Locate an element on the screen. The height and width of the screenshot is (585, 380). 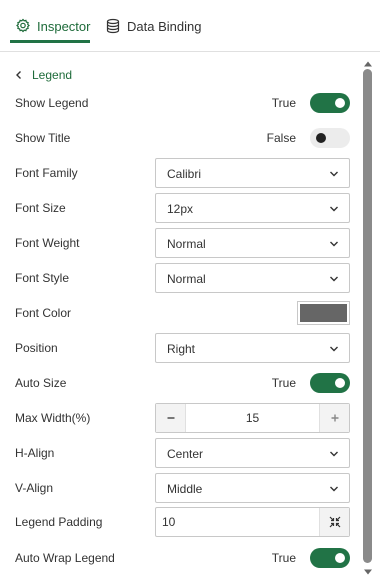
row-auto-wrap-legend: Auto Wrap Legend True is located at coordinates (180, 558).